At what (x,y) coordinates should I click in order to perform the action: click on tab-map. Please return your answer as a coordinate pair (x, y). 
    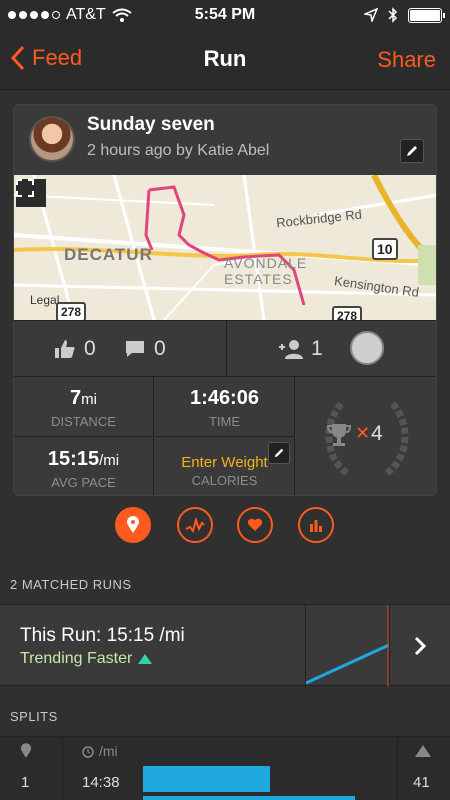
    Looking at the image, I should click on (133, 525).